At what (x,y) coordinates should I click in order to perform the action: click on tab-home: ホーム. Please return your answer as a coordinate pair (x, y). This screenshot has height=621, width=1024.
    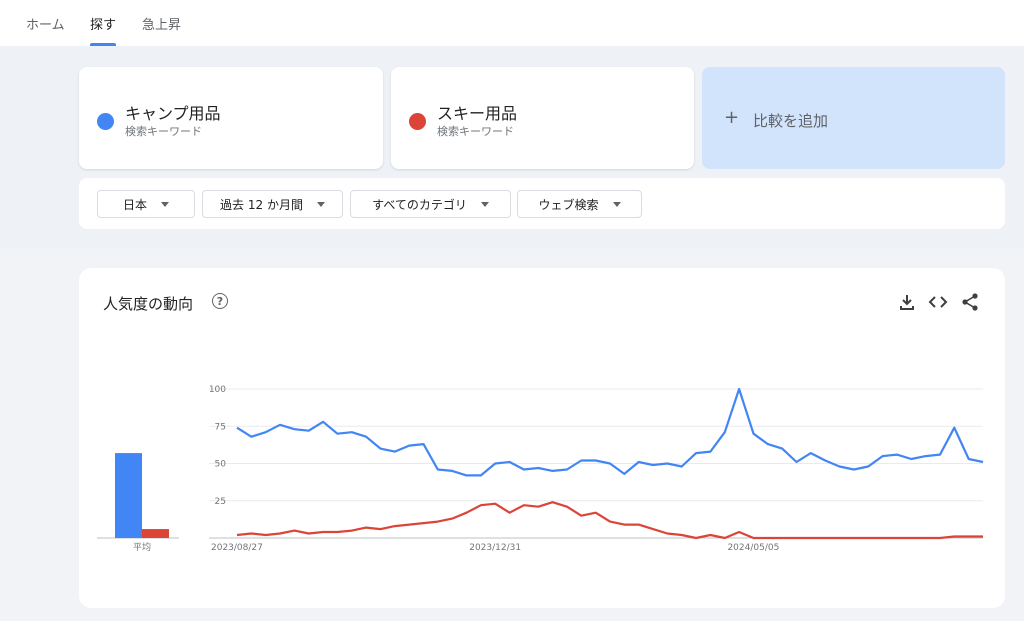
    Looking at the image, I should click on (45, 23).